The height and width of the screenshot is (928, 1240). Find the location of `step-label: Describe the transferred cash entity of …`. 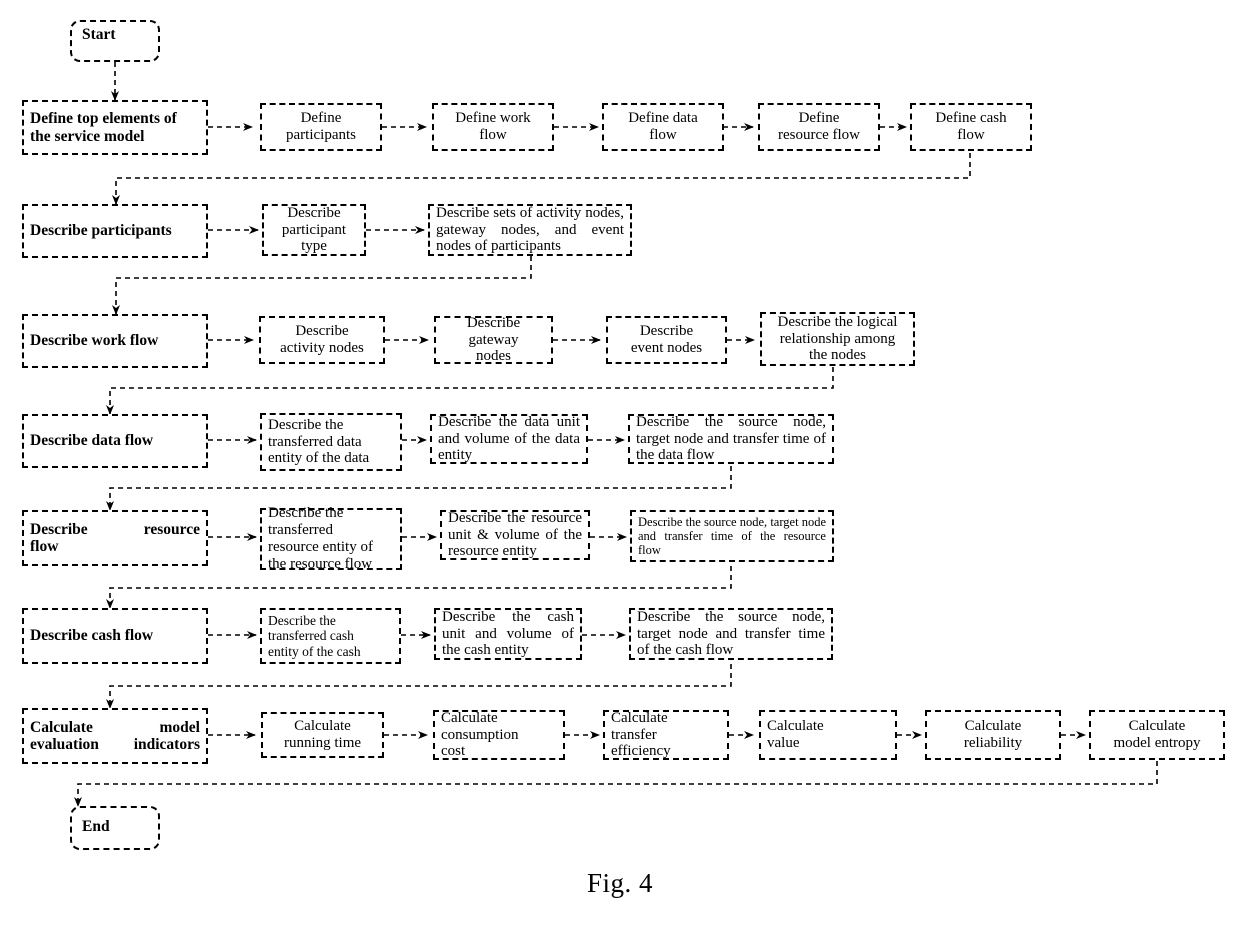

step-label: Describe the transferred cash entity of … is located at coordinates (314, 636).